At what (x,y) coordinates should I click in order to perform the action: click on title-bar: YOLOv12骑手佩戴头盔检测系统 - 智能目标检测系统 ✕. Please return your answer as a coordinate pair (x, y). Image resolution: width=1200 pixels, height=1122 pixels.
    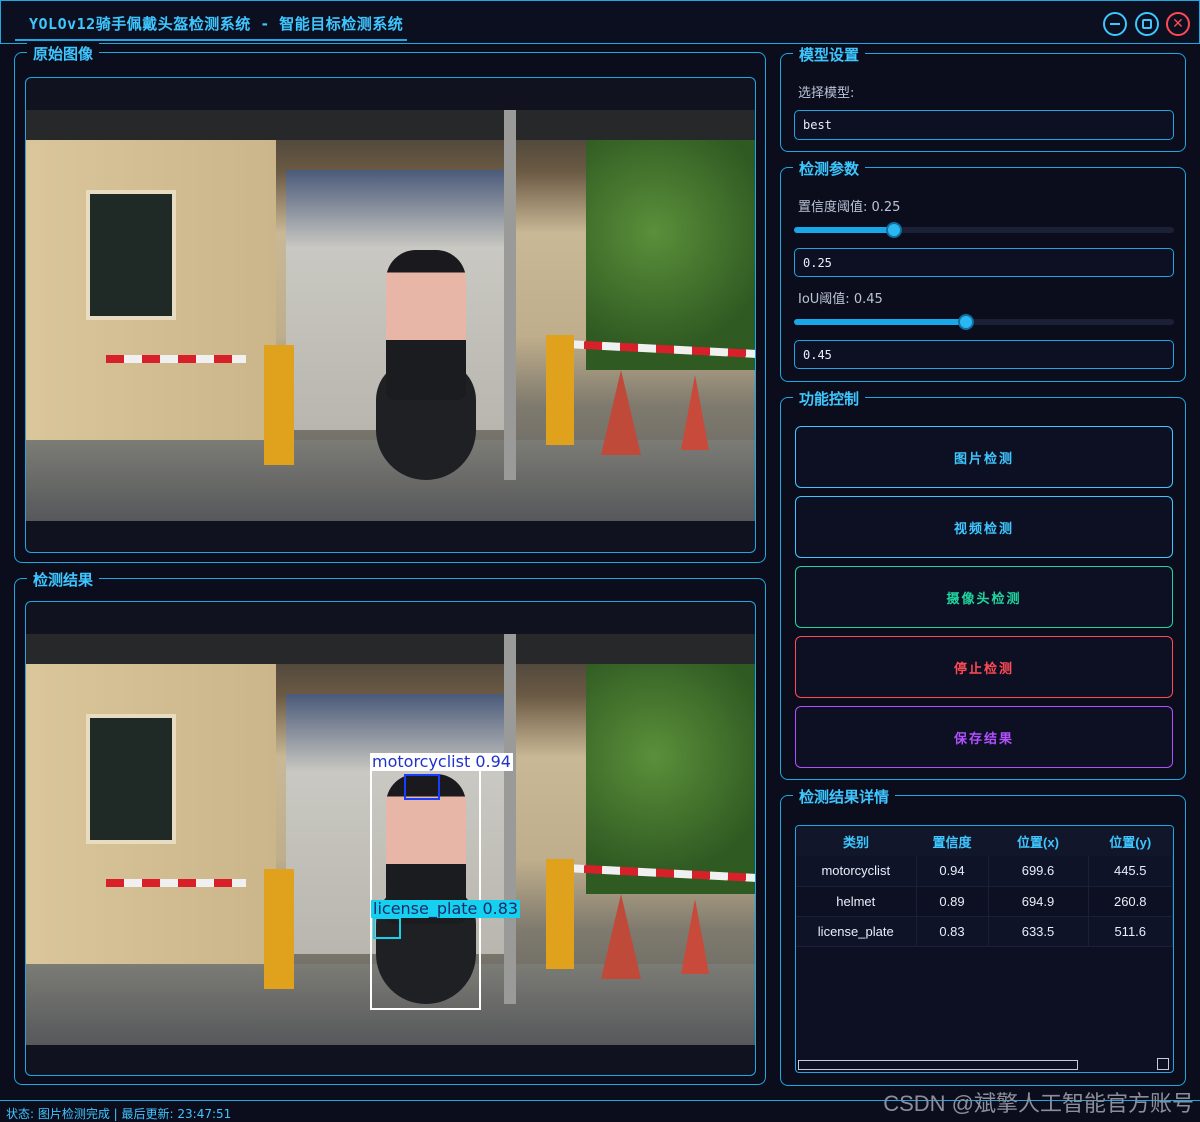
    Looking at the image, I should click on (600, 22).